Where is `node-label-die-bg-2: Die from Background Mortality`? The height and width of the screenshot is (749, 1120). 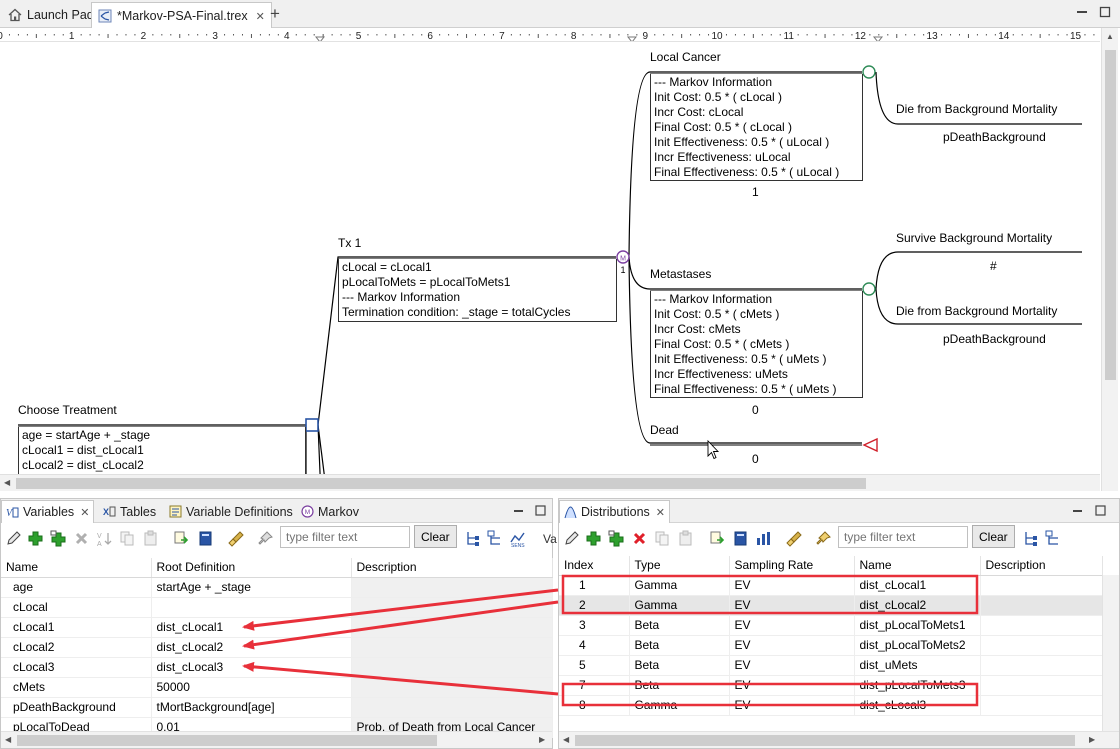 node-label-die-bg-2: Die from Background Mortality is located at coordinates (976, 311).